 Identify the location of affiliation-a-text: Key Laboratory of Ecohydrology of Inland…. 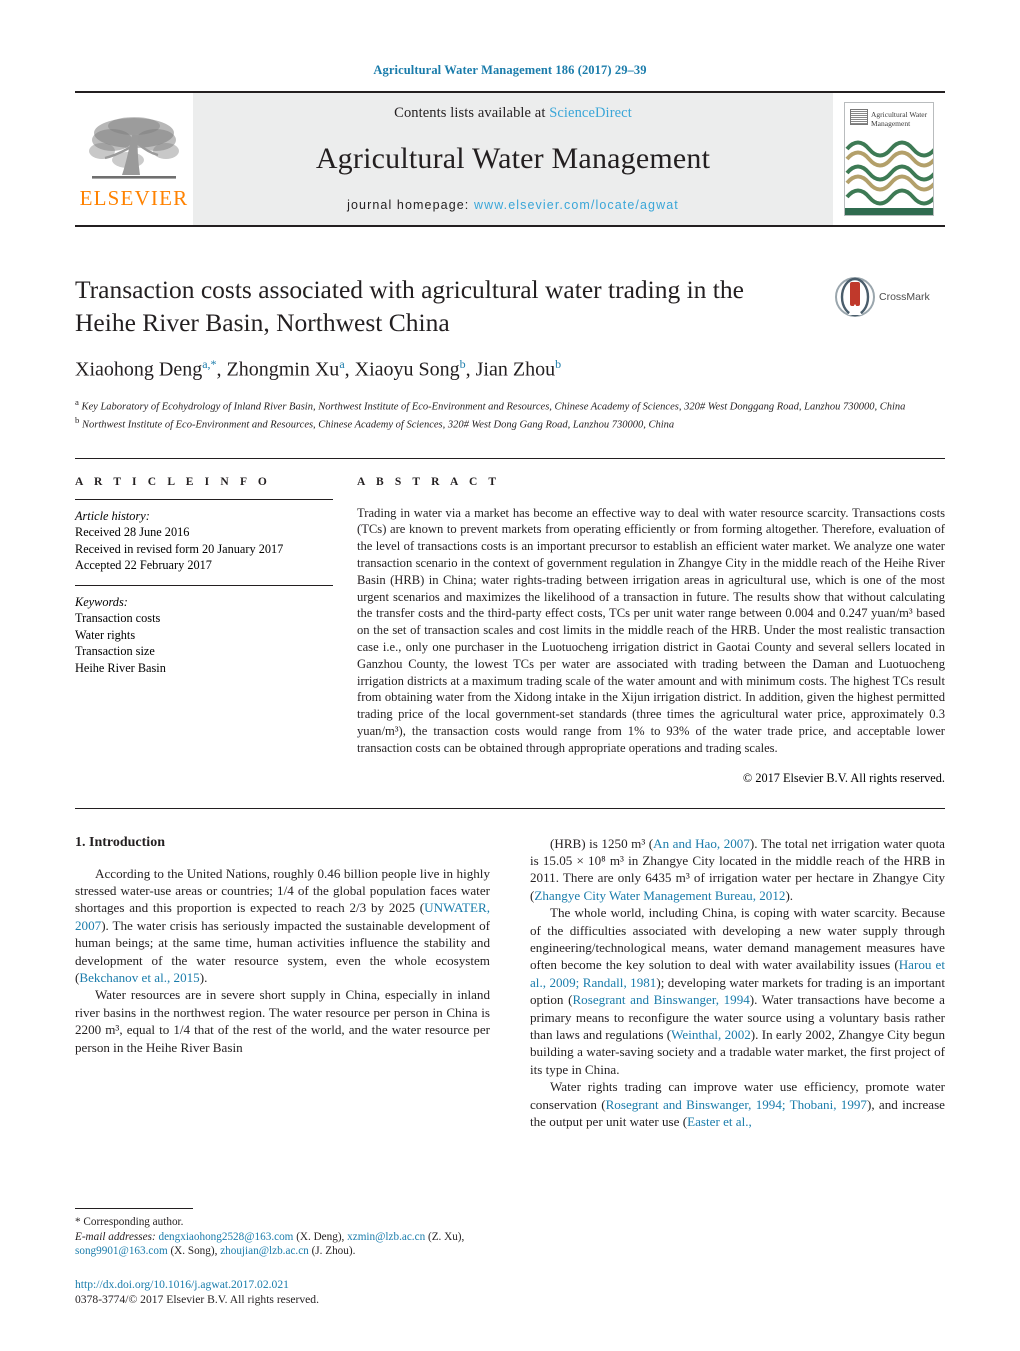
(493, 407).